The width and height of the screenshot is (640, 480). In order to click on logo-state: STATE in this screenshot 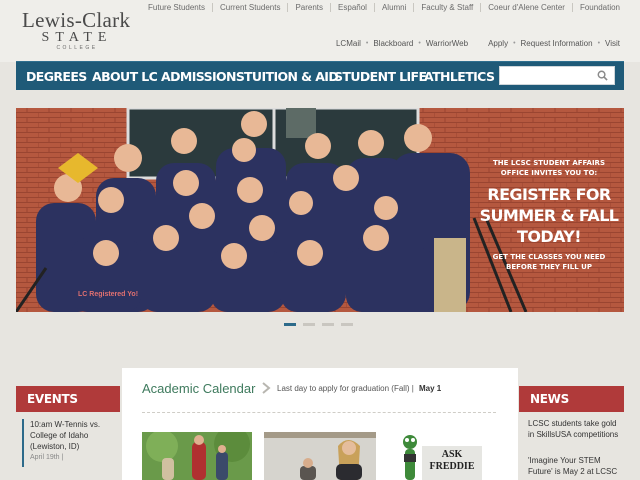, I will do `click(77, 37)`.